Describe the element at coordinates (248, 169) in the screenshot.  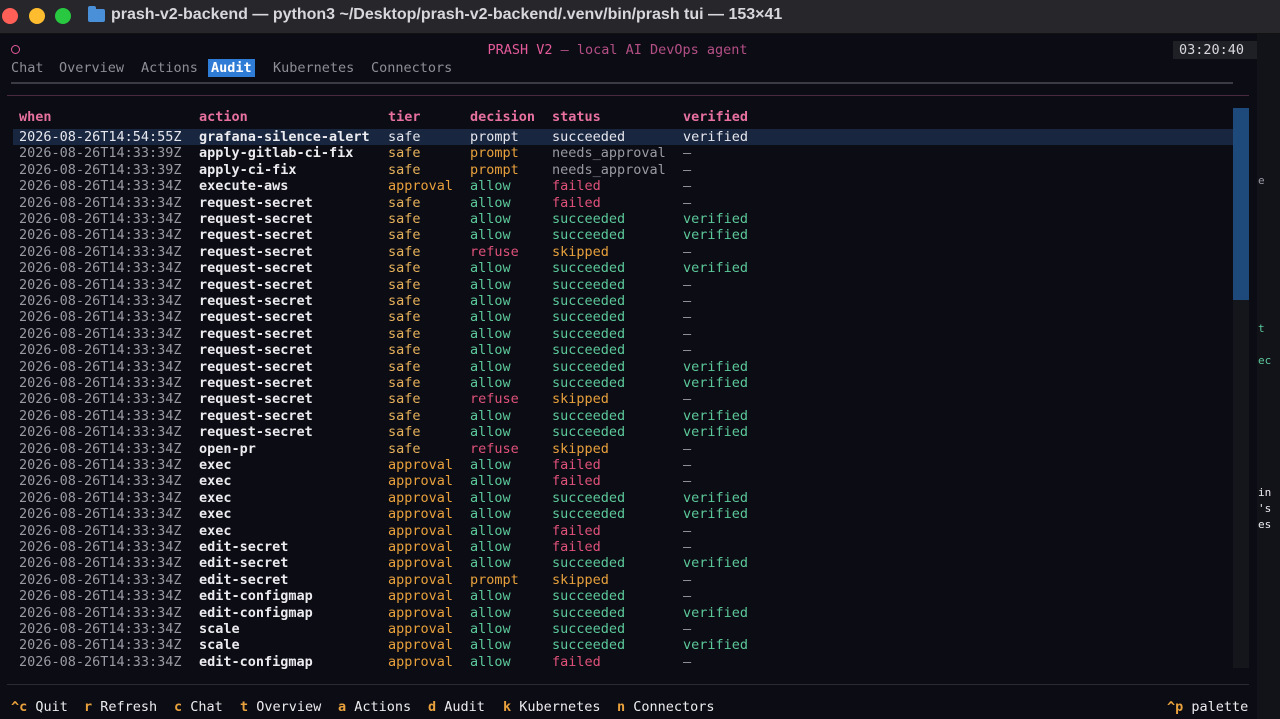
I see `cell-action: apply-ci-fix` at that location.